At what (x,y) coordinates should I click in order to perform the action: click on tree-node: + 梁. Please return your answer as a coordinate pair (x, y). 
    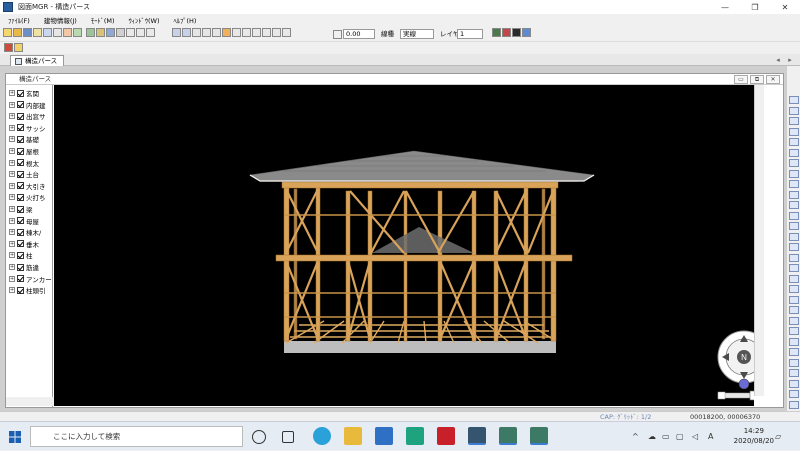
    Looking at the image, I should click on (21, 209).